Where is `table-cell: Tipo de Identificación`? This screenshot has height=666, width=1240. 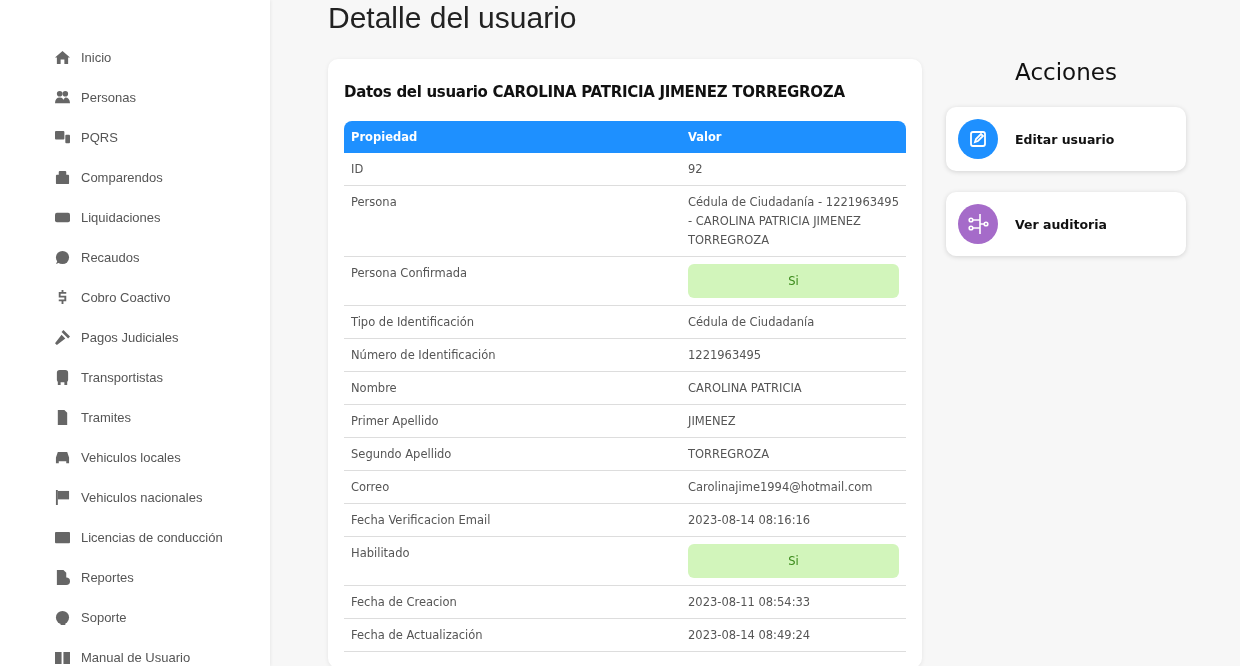 table-cell: Tipo de Identificación is located at coordinates (512, 322).